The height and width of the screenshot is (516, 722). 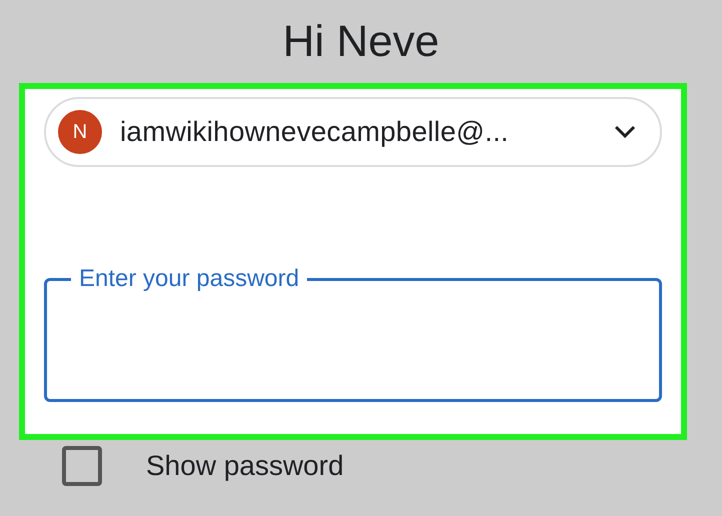 I want to click on chevron-down-icon, so click(x=625, y=132).